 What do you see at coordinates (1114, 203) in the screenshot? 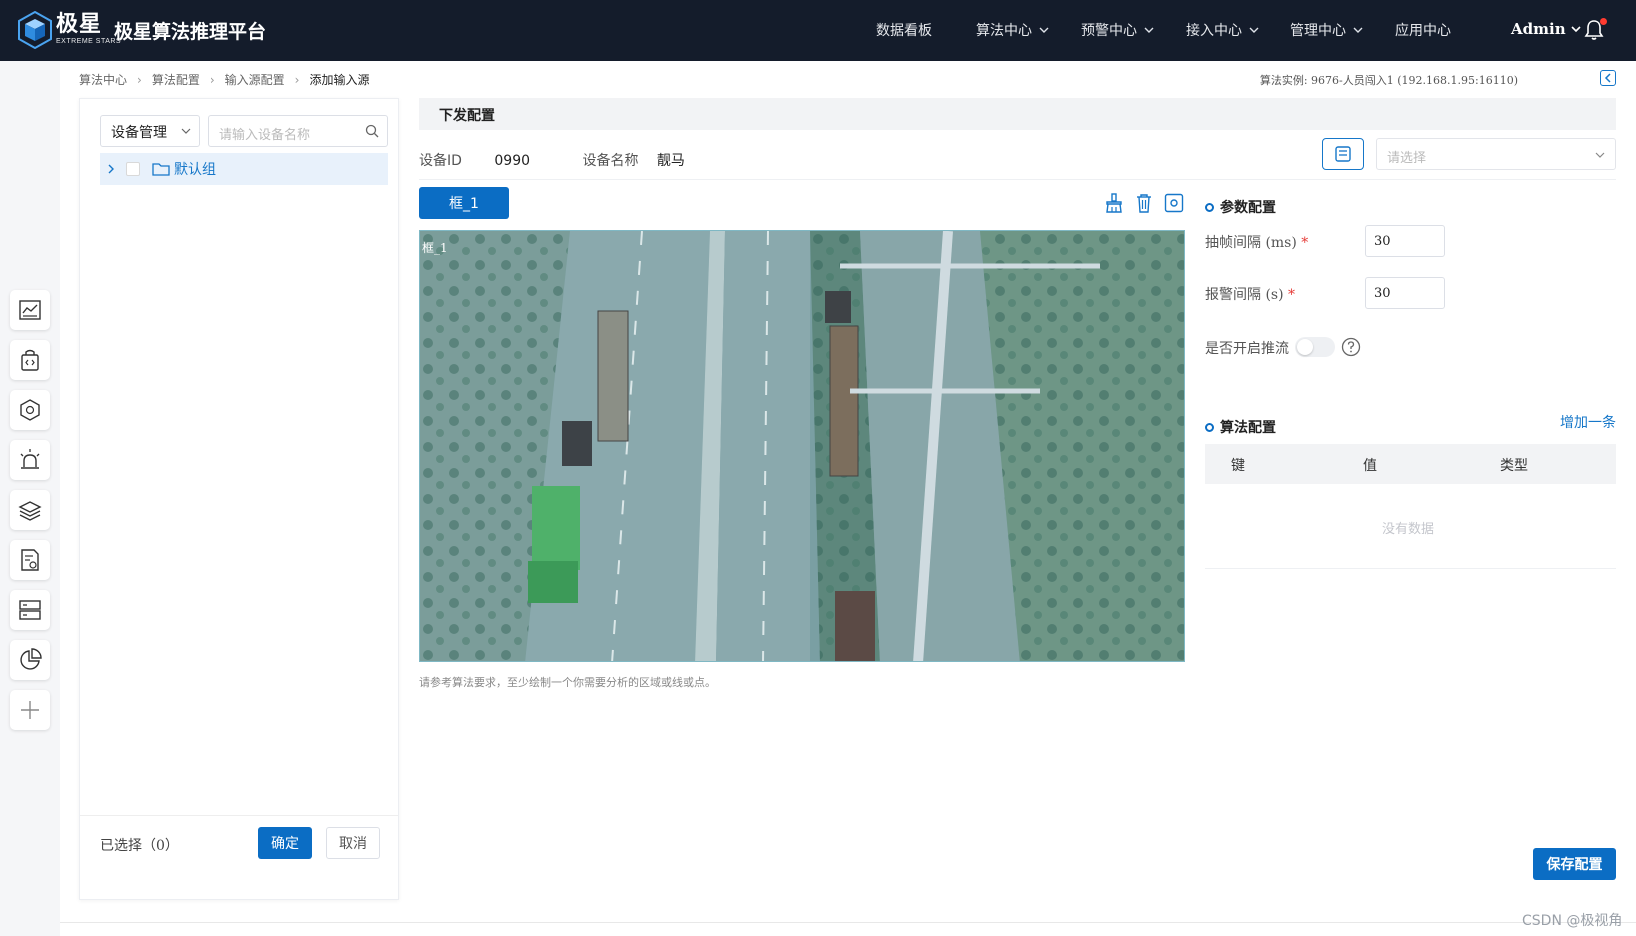
I see `brush-clear-icon` at bounding box center [1114, 203].